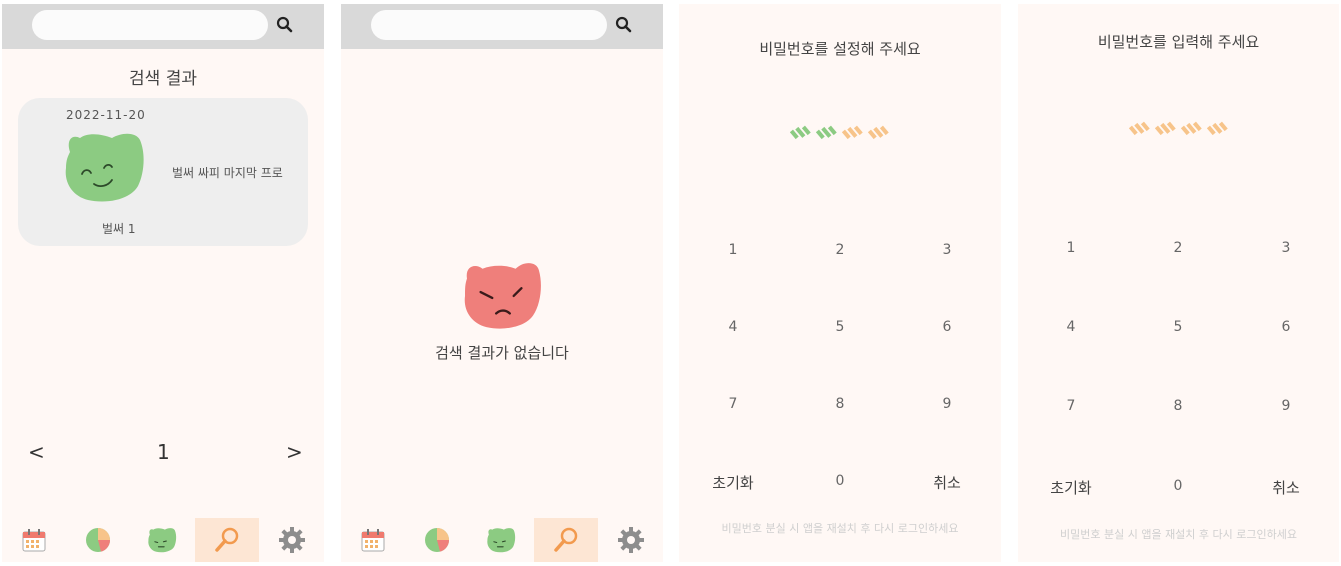 The height and width of the screenshot is (566, 1341). I want to click on next-page-button: >, so click(294, 452).